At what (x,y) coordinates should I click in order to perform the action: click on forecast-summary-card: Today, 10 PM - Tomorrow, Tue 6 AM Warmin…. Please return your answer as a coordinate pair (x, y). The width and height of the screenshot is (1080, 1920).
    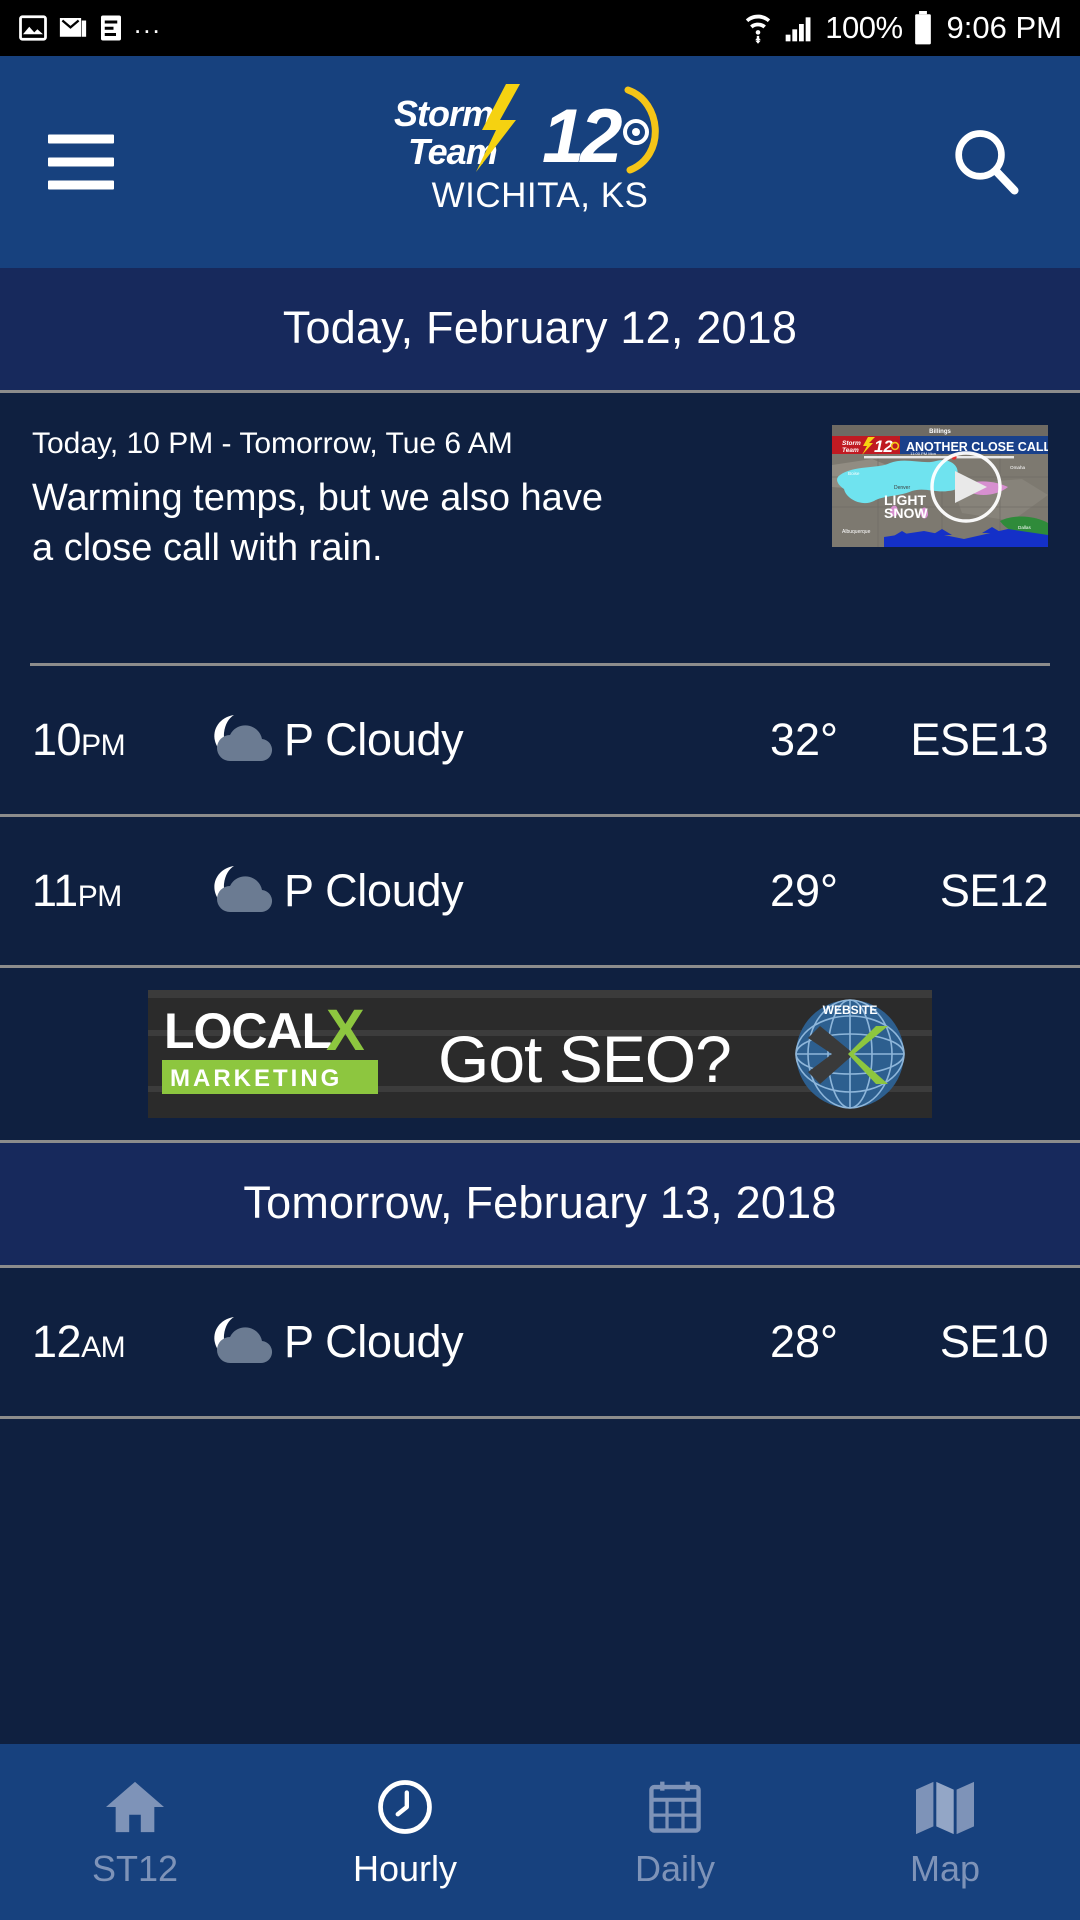
    Looking at the image, I should click on (540, 528).